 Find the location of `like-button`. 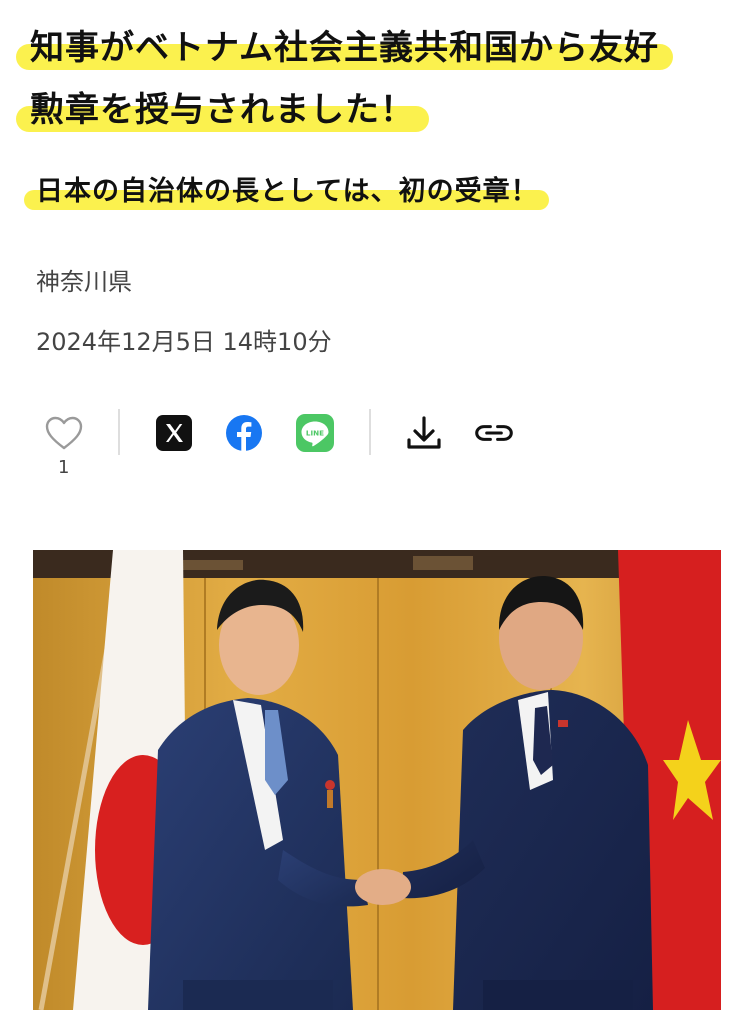

like-button is located at coordinates (64, 433).